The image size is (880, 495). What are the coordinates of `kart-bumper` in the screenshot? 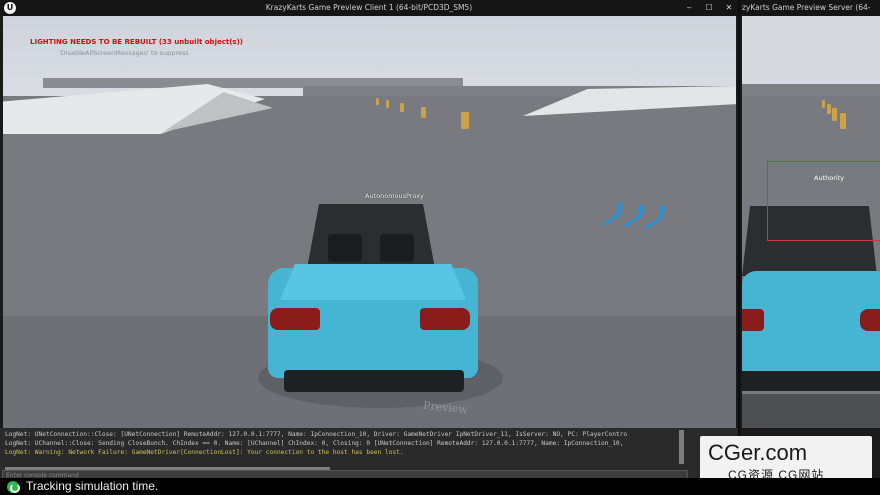 It's located at (374, 381).